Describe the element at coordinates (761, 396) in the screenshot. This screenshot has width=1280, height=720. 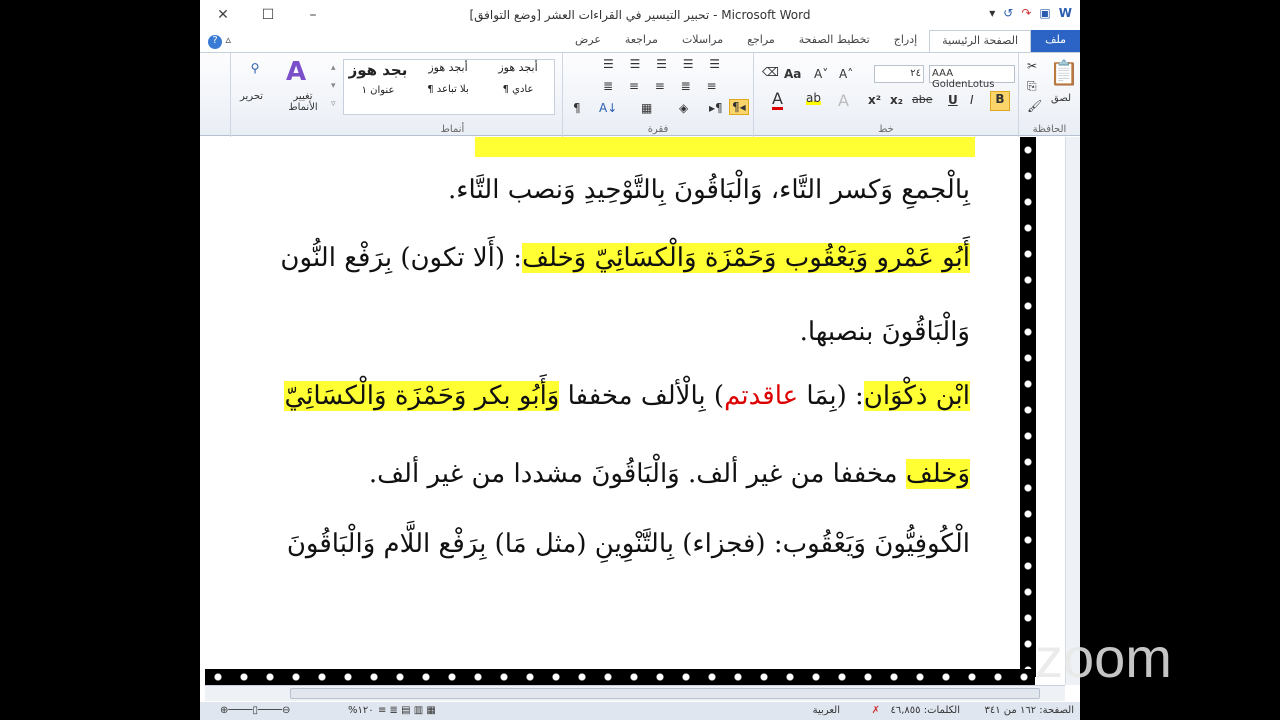
I see `red-text: عاقدتم` at that location.